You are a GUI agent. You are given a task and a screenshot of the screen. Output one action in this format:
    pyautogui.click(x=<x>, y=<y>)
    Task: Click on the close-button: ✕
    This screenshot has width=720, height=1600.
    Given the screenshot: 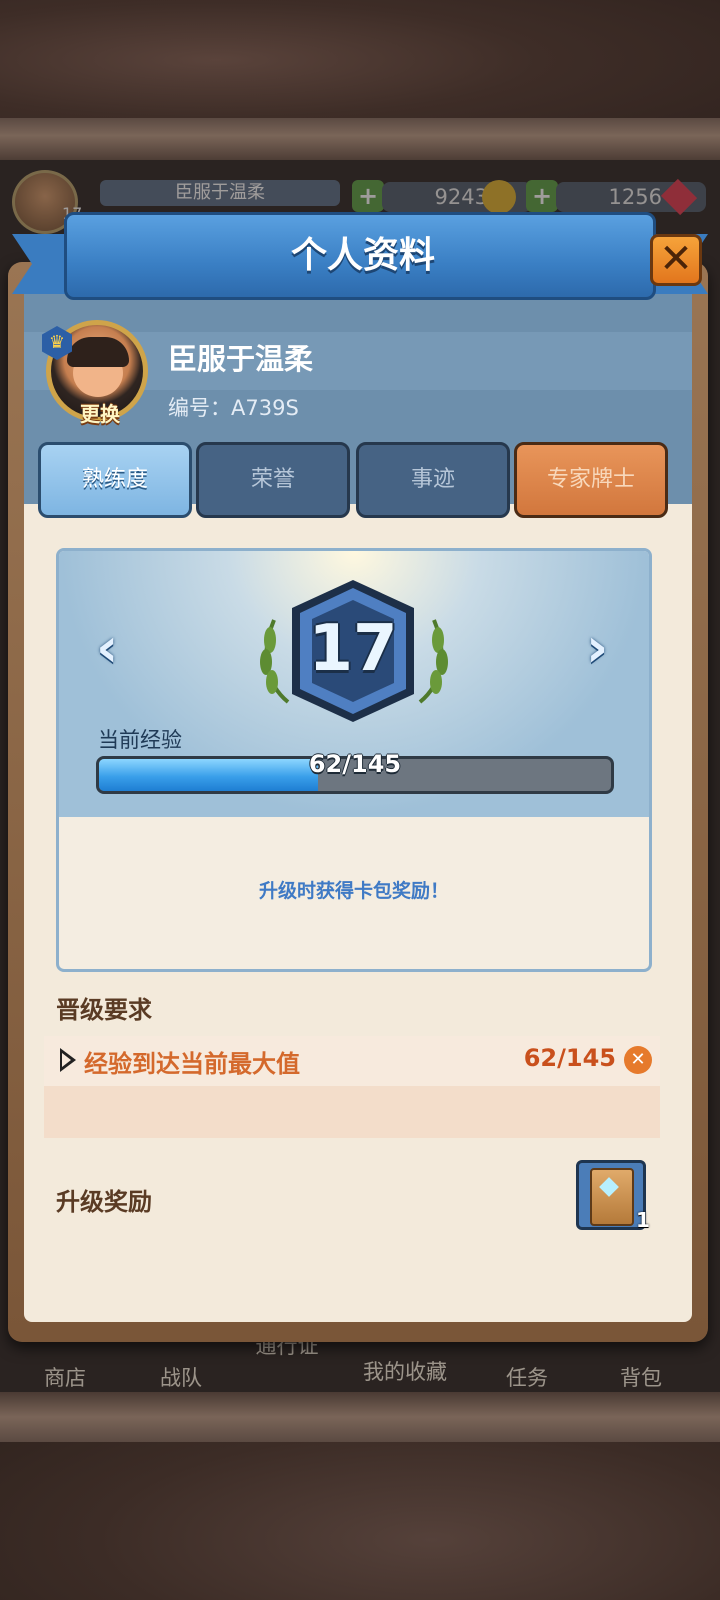 What is the action you would take?
    pyautogui.click(x=676, y=260)
    